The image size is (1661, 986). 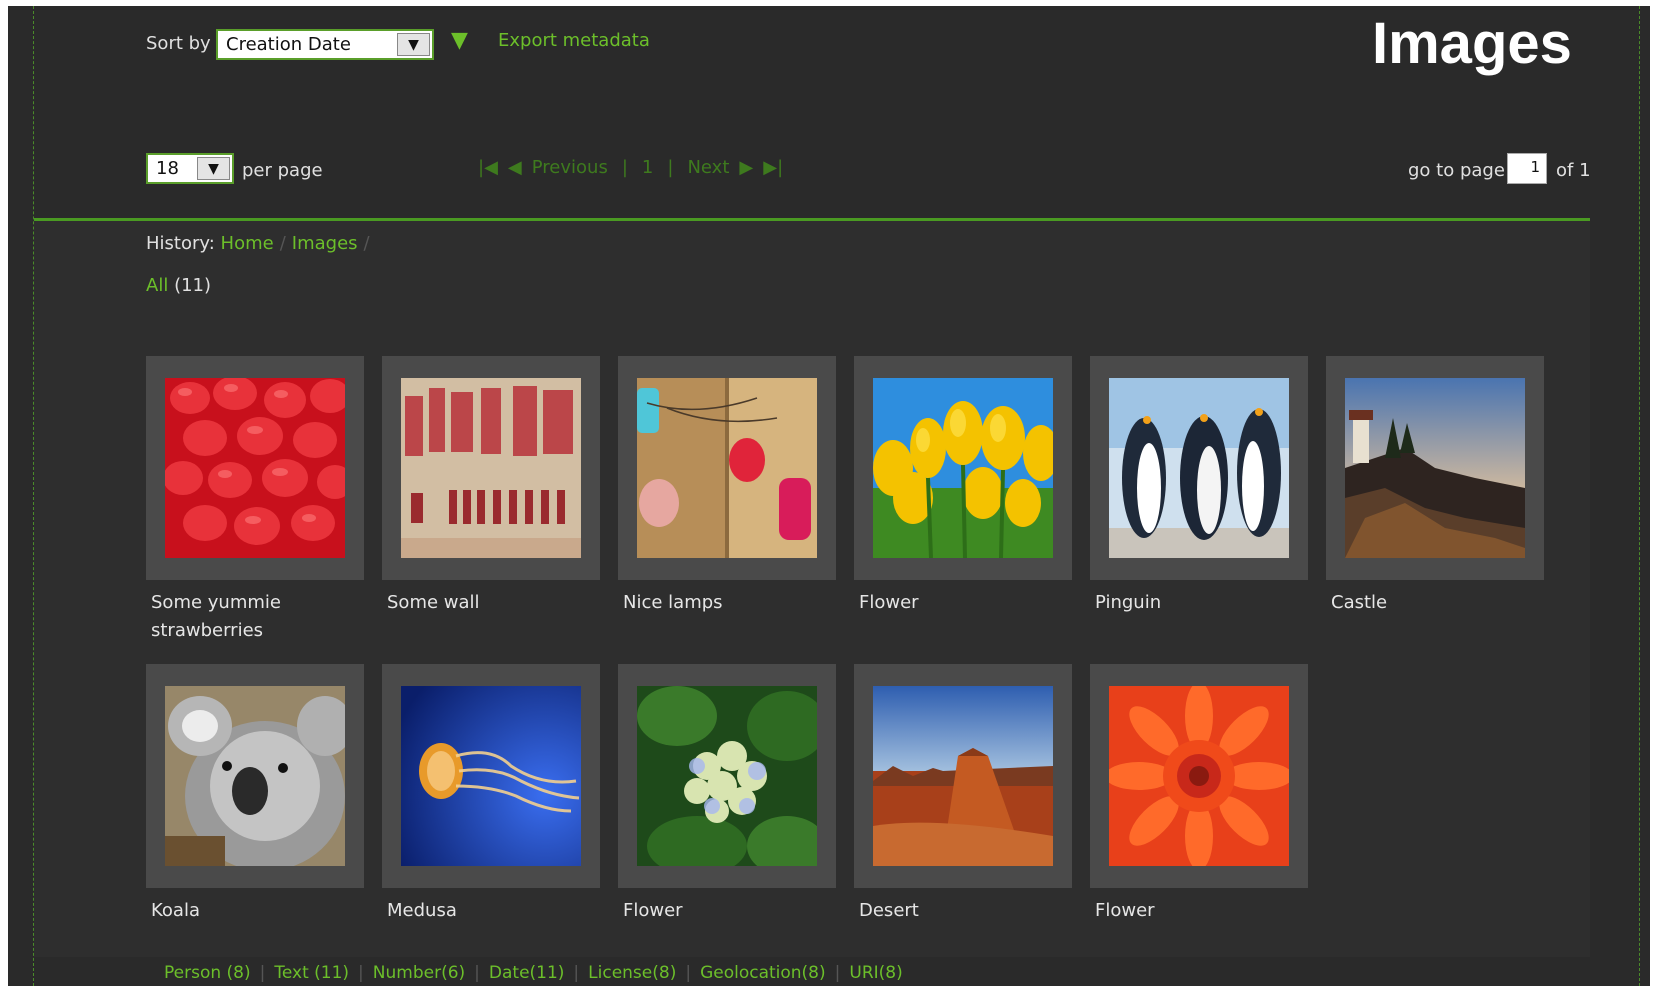 I want to click on previous-page-icon: ◀, so click(x=515, y=167).